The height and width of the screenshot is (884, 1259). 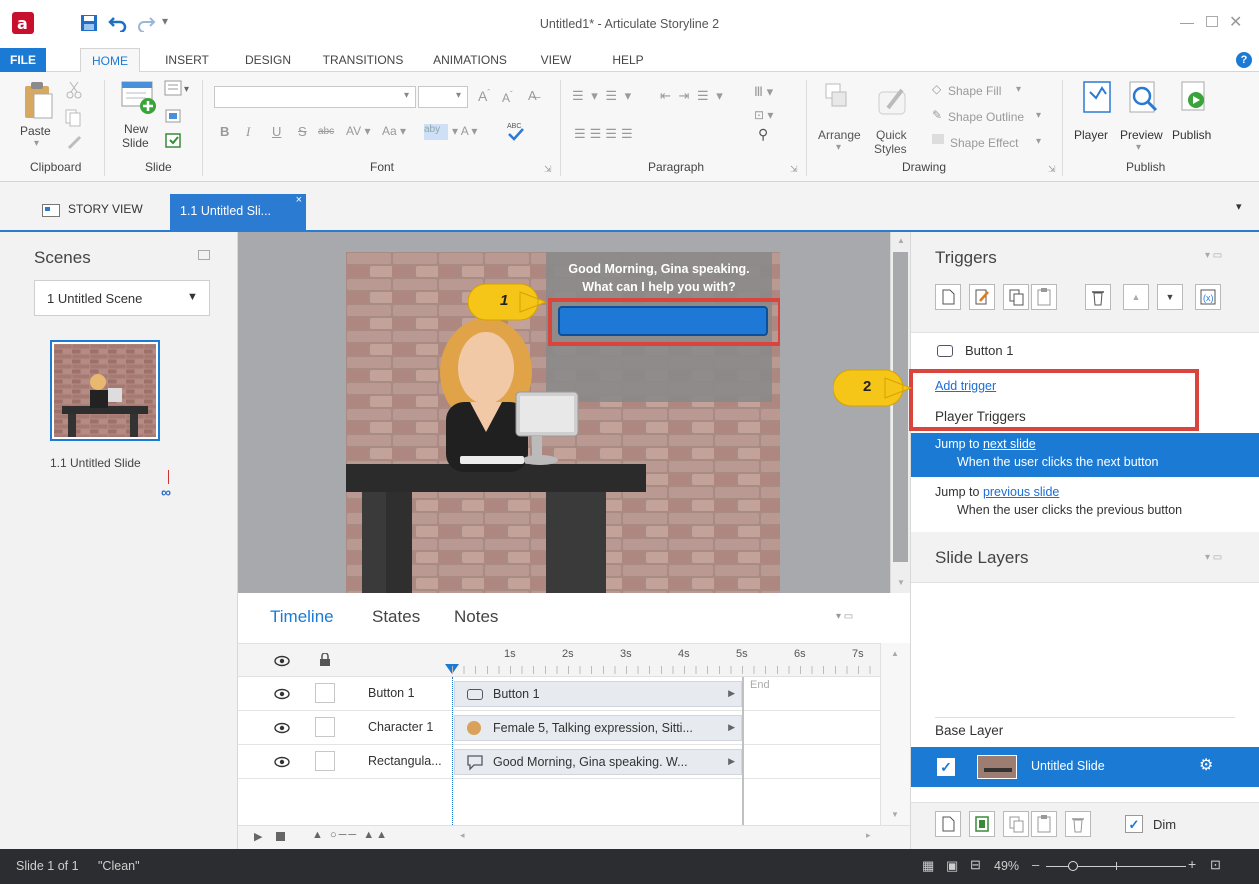 I want to click on zoom-in-icon: +, so click(x=1192, y=864).